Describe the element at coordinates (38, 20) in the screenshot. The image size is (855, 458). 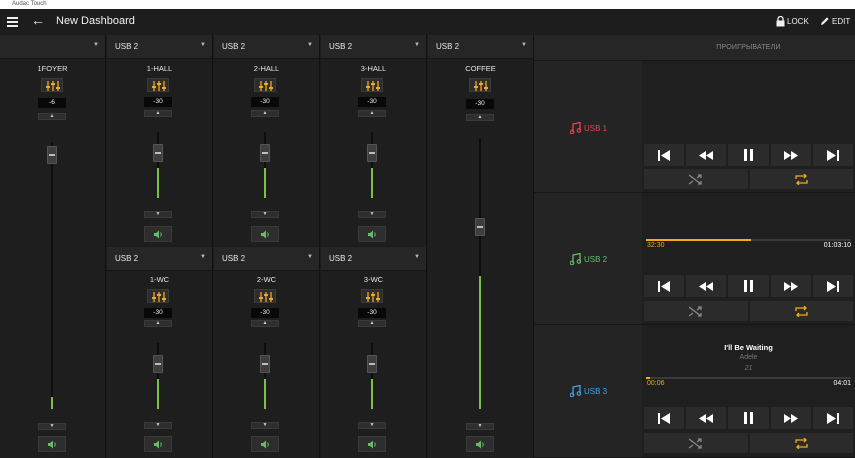
I see `back-arrow-icon: ←` at that location.